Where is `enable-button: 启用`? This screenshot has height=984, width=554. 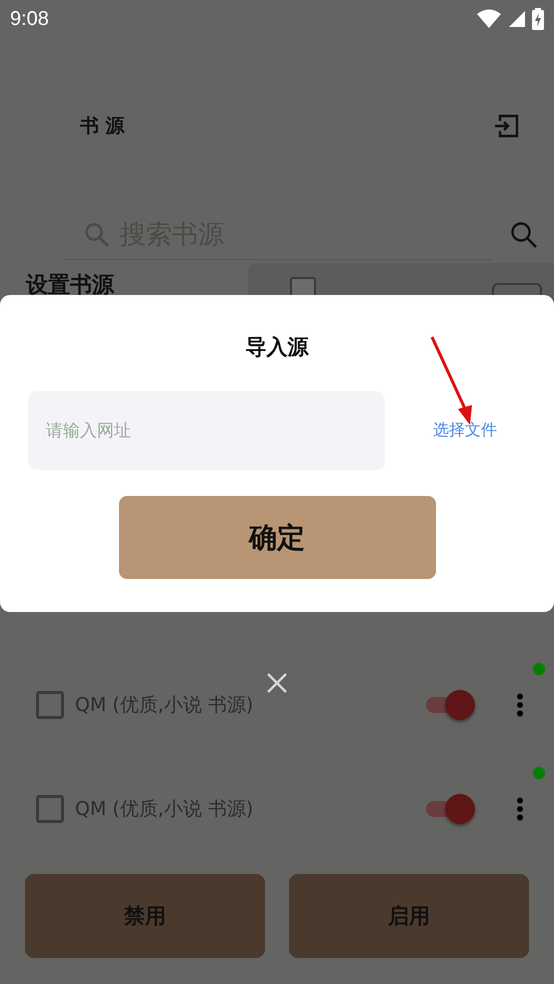
enable-button: 启用 is located at coordinates (409, 916).